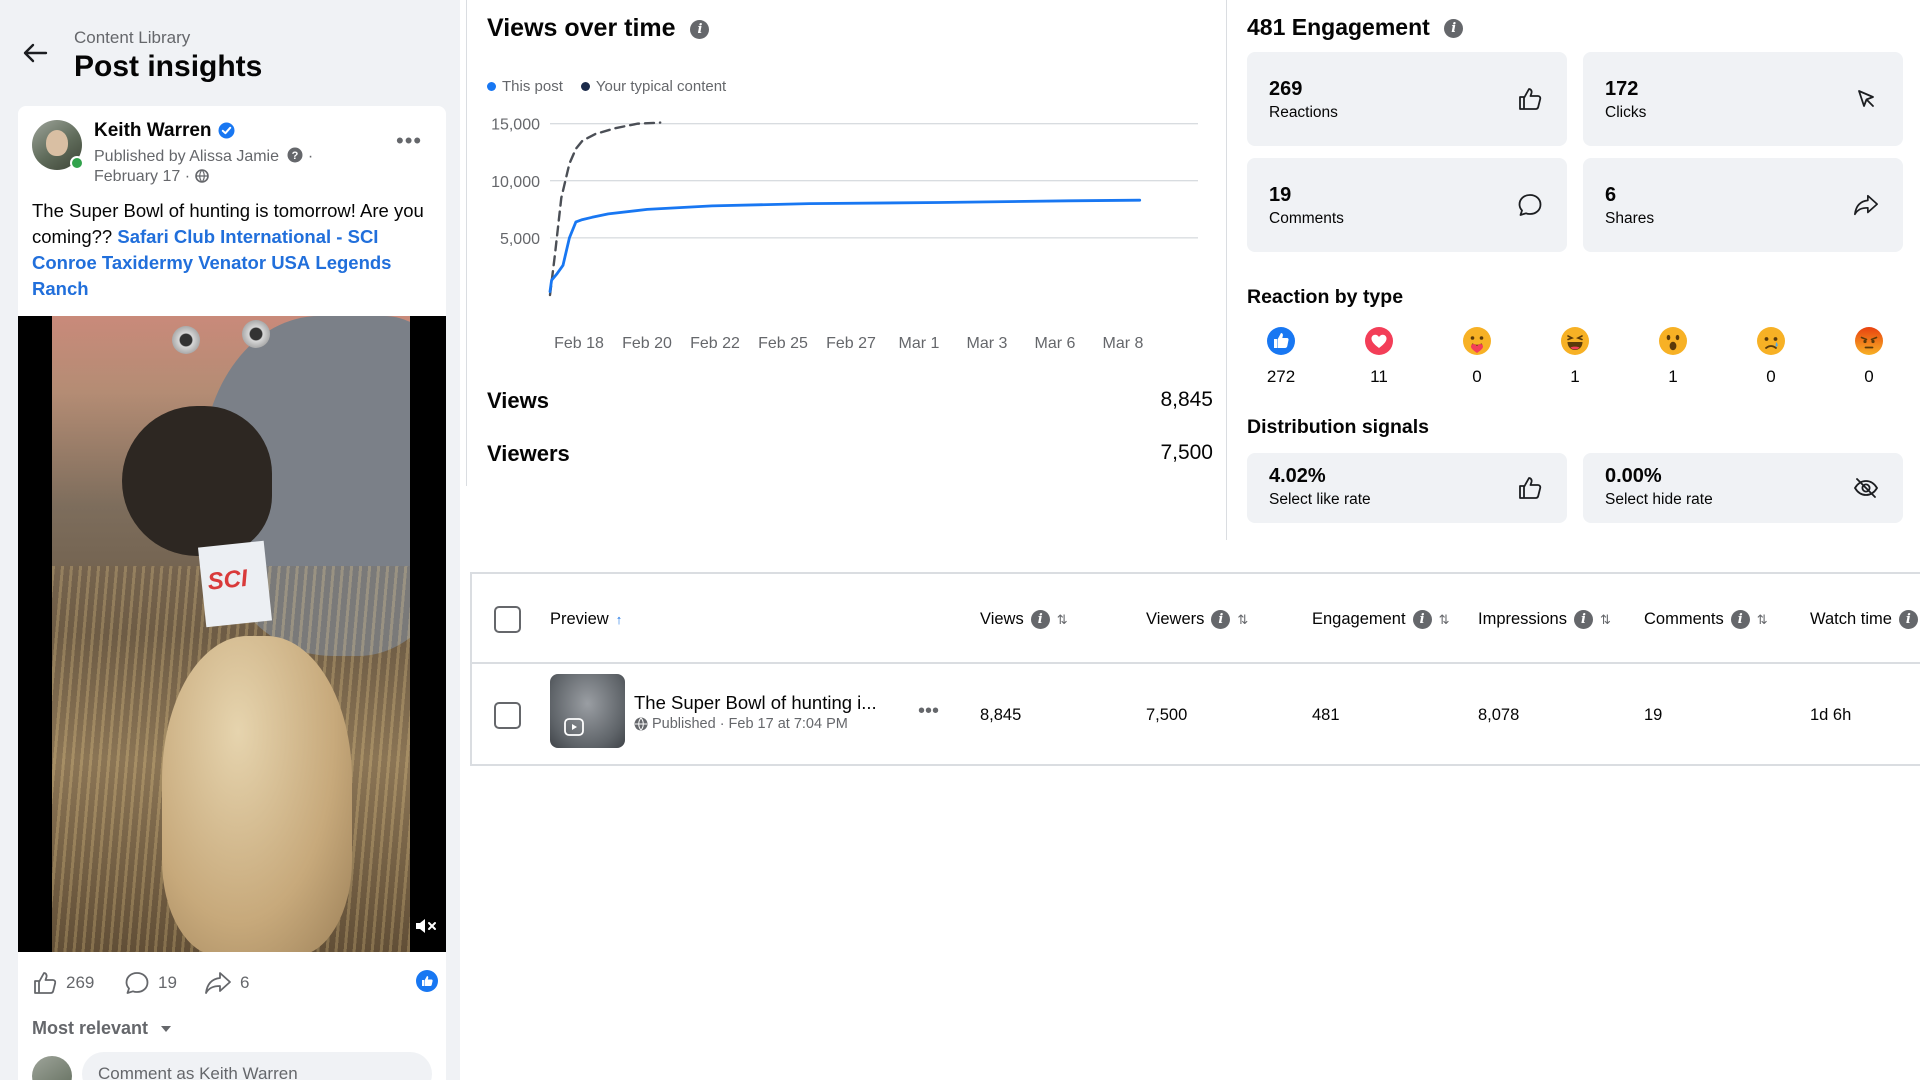 Image resolution: width=1920 pixels, height=1080 pixels. I want to click on comment-action: 19, so click(150, 983).